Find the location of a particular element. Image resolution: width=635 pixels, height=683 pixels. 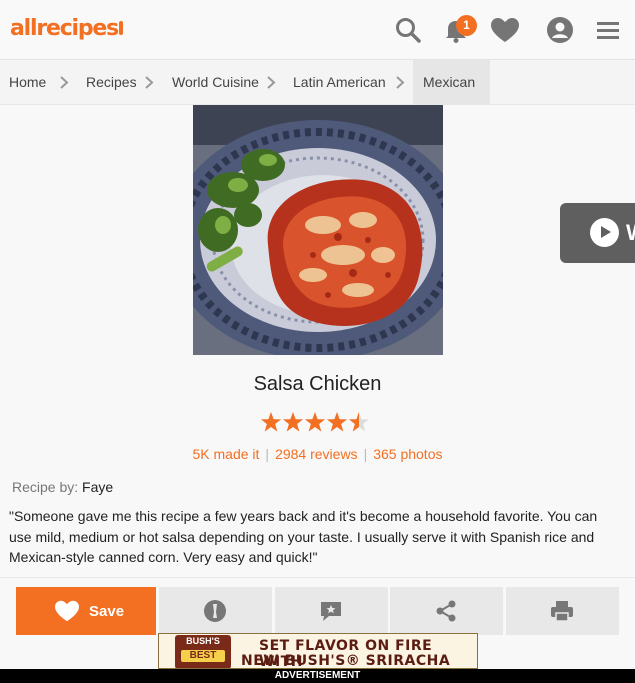

review-icon is located at coordinates (331, 611).